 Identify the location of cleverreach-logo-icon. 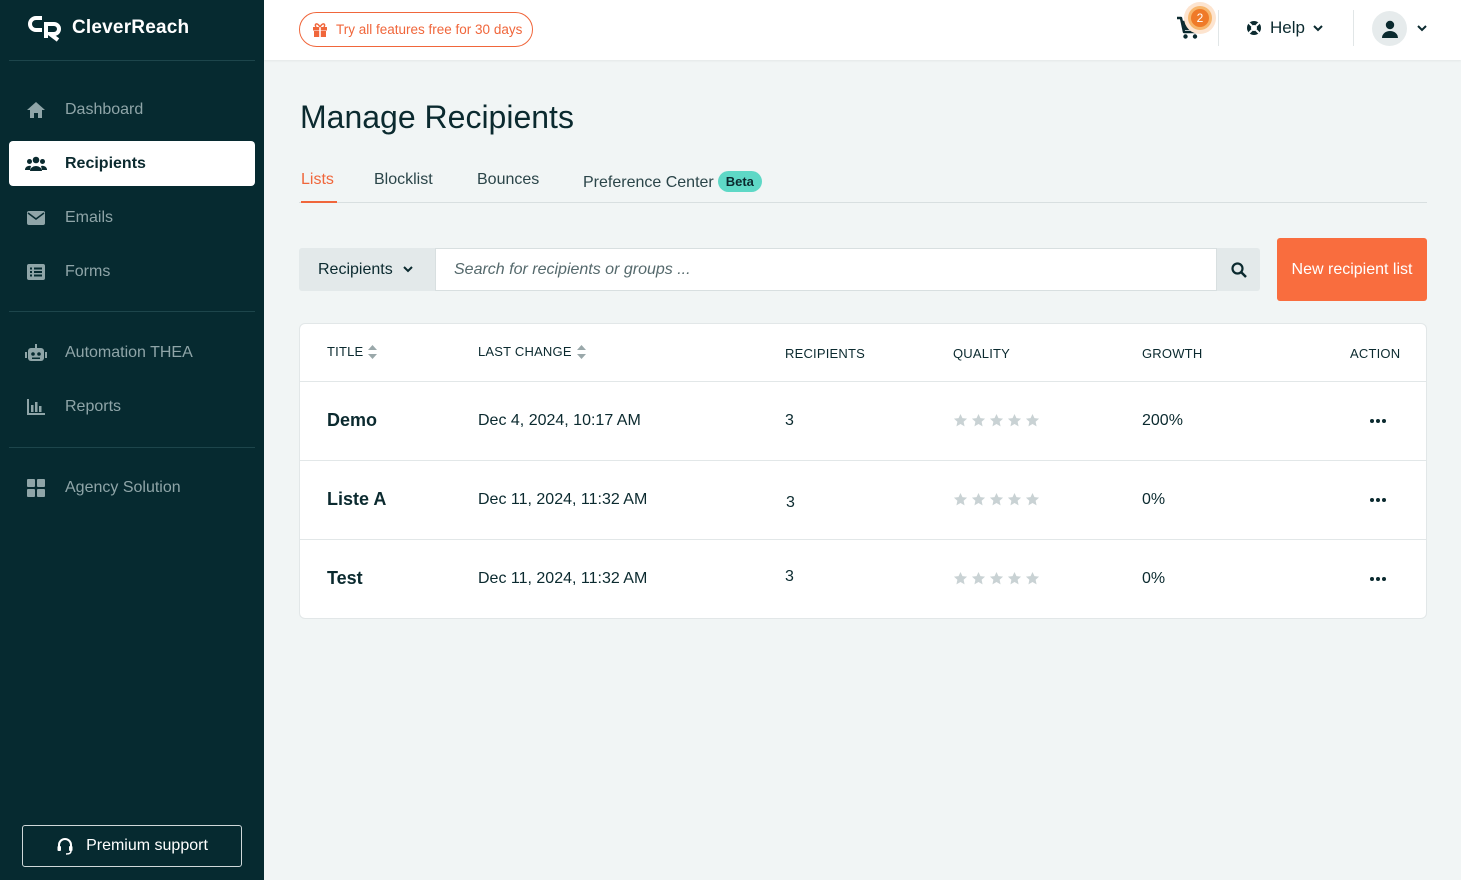
(44, 29).